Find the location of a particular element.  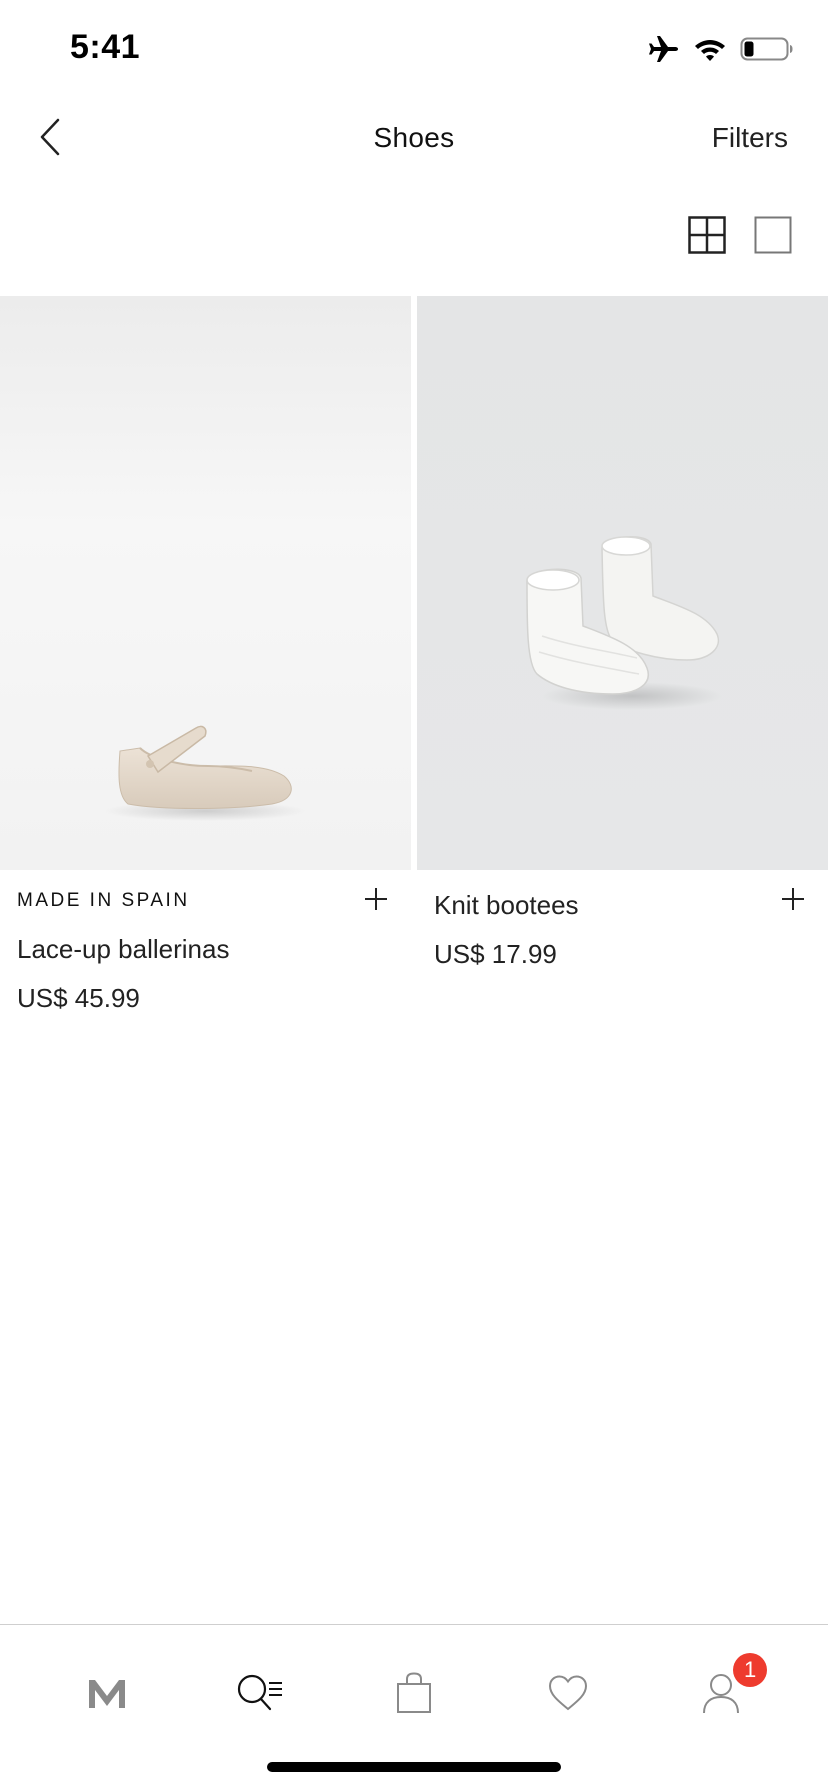

product-info: Knit bootees US$ 17.99 is located at coordinates (622, 920).